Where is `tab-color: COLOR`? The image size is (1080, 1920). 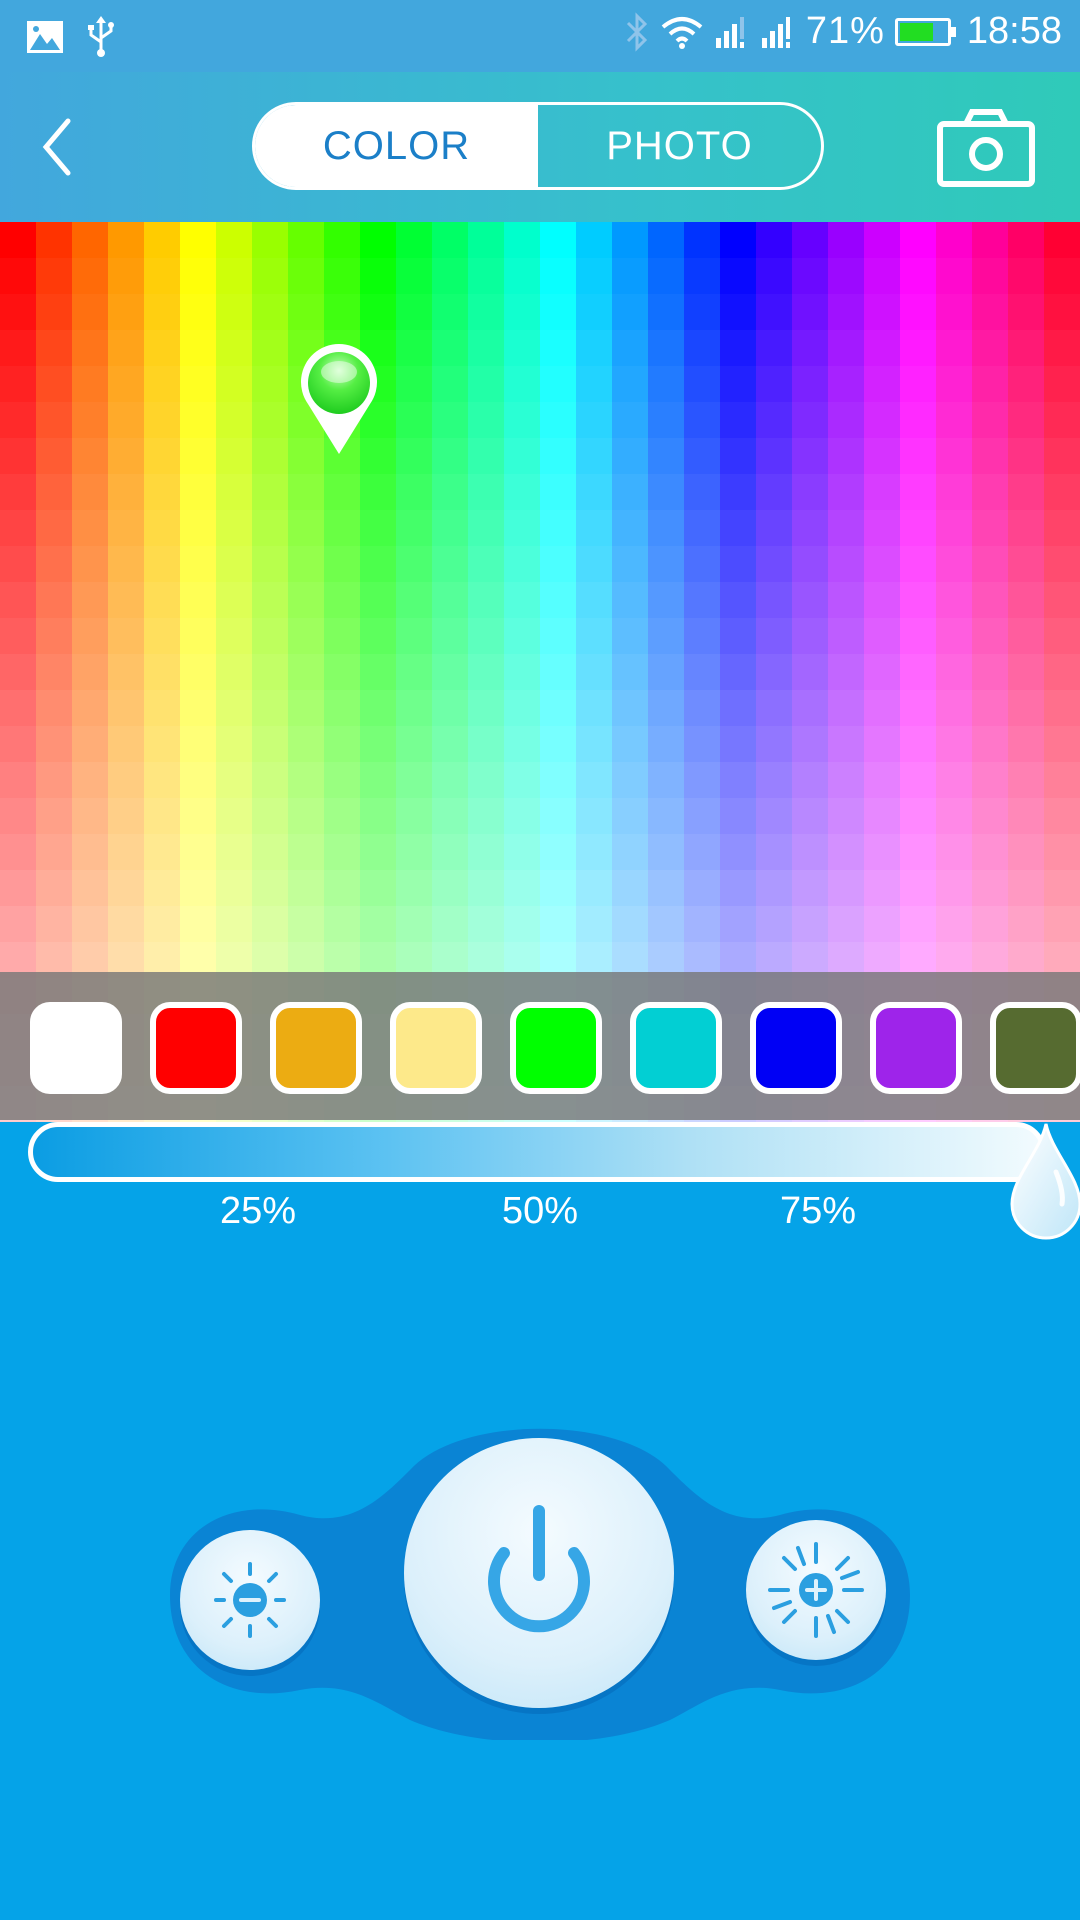 tab-color: COLOR is located at coordinates (396, 146).